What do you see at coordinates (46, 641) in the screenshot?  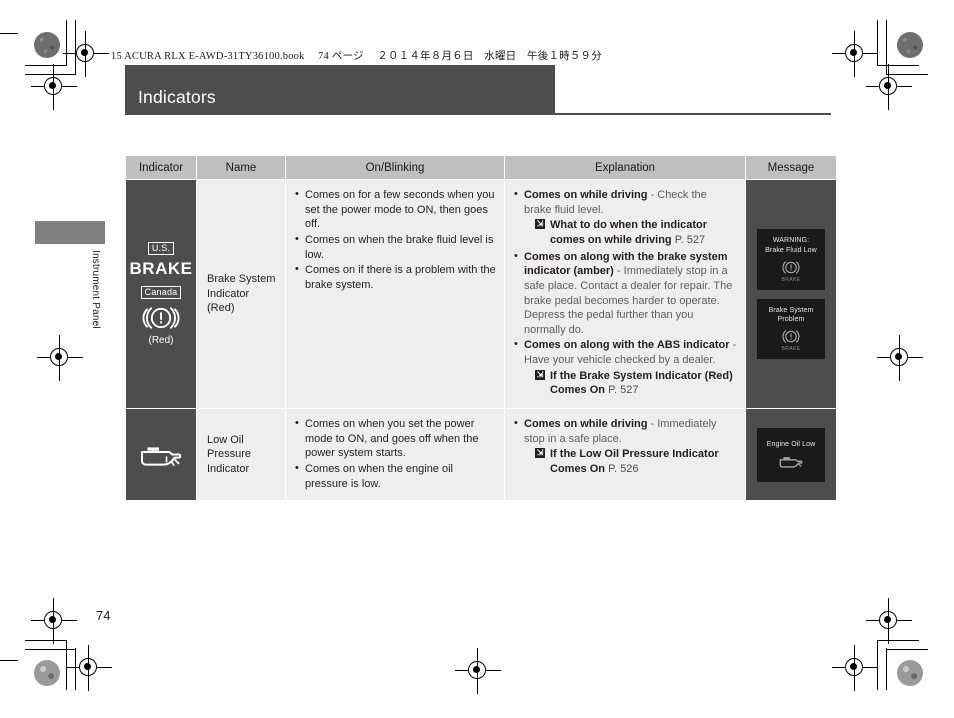 I see `crop-line-bl-h1` at bounding box center [46, 641].